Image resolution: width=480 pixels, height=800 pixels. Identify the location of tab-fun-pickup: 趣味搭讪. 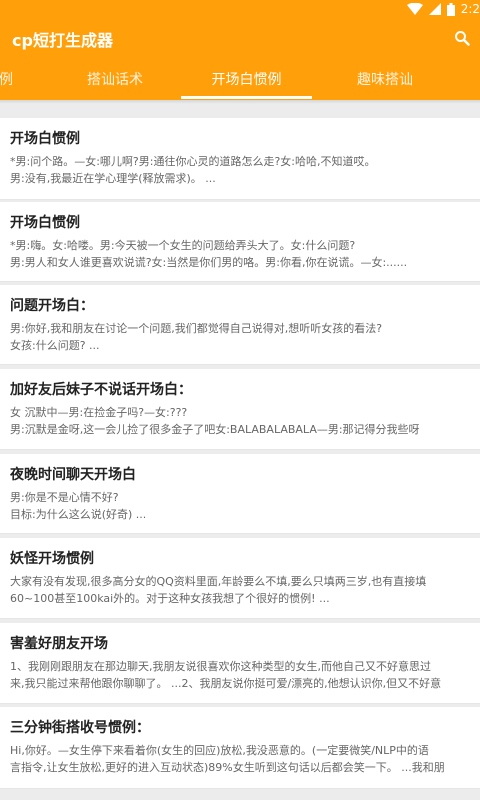
(385, 81).